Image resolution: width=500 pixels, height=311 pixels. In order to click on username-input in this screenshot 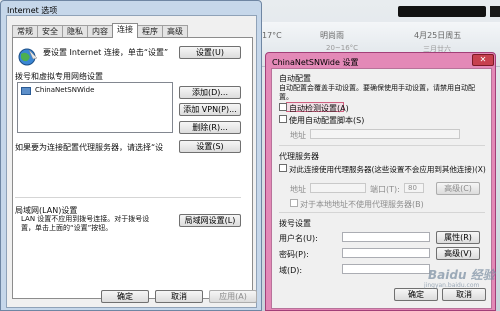, I will do `click(386, 237)`.